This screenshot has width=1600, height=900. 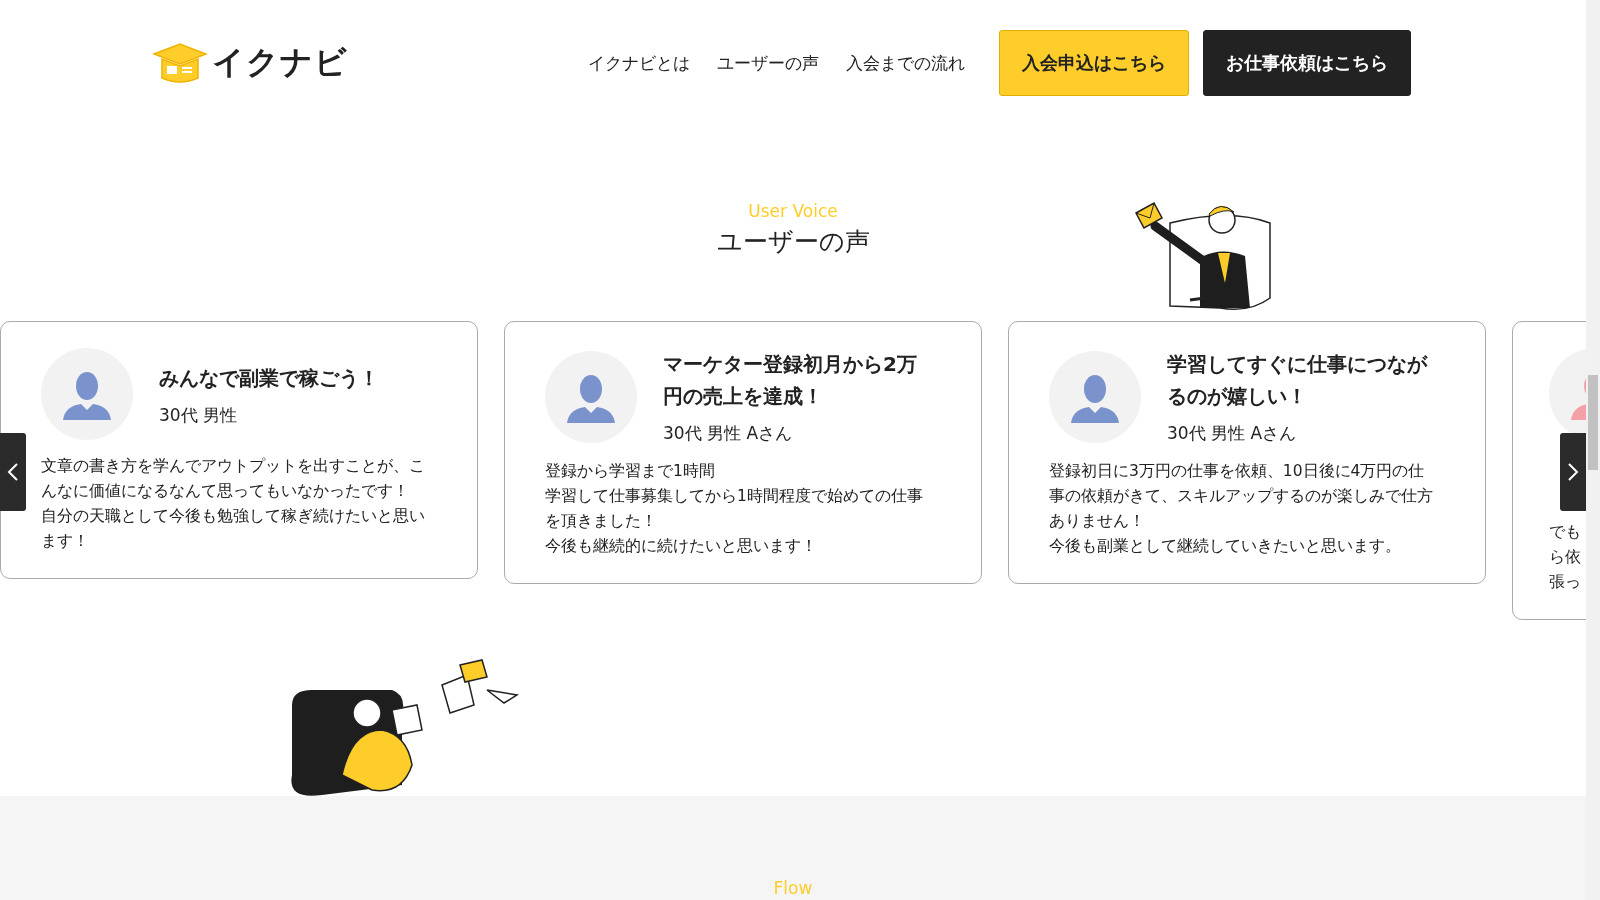 What do you see at coordinates (905, 63) in the screenshot?
I see `nav-link: 入会までの流れ` at bounding box center [905, 63].